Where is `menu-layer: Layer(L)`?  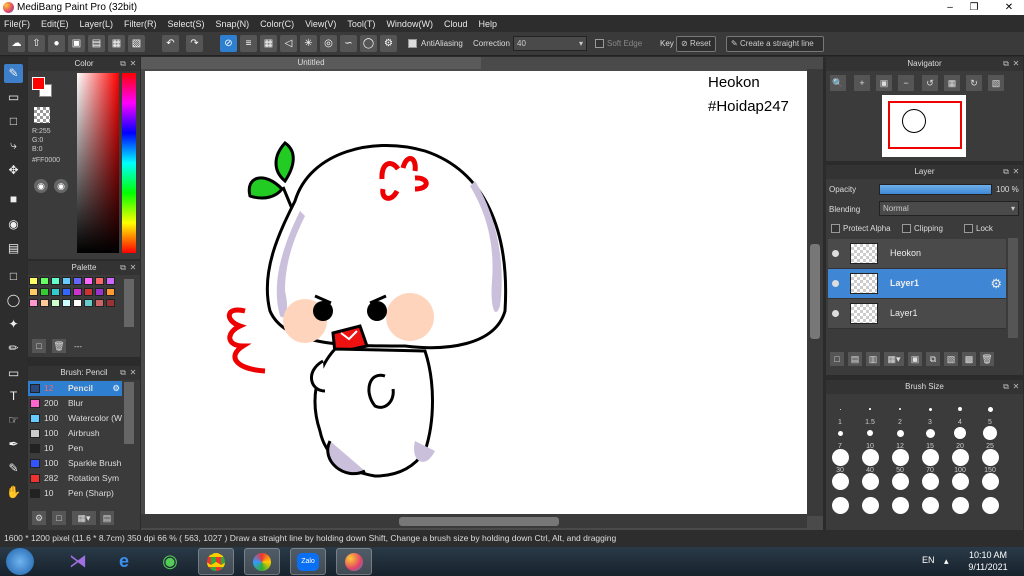 menu-layer: Layer(L) is located at coordinates (97, 24).